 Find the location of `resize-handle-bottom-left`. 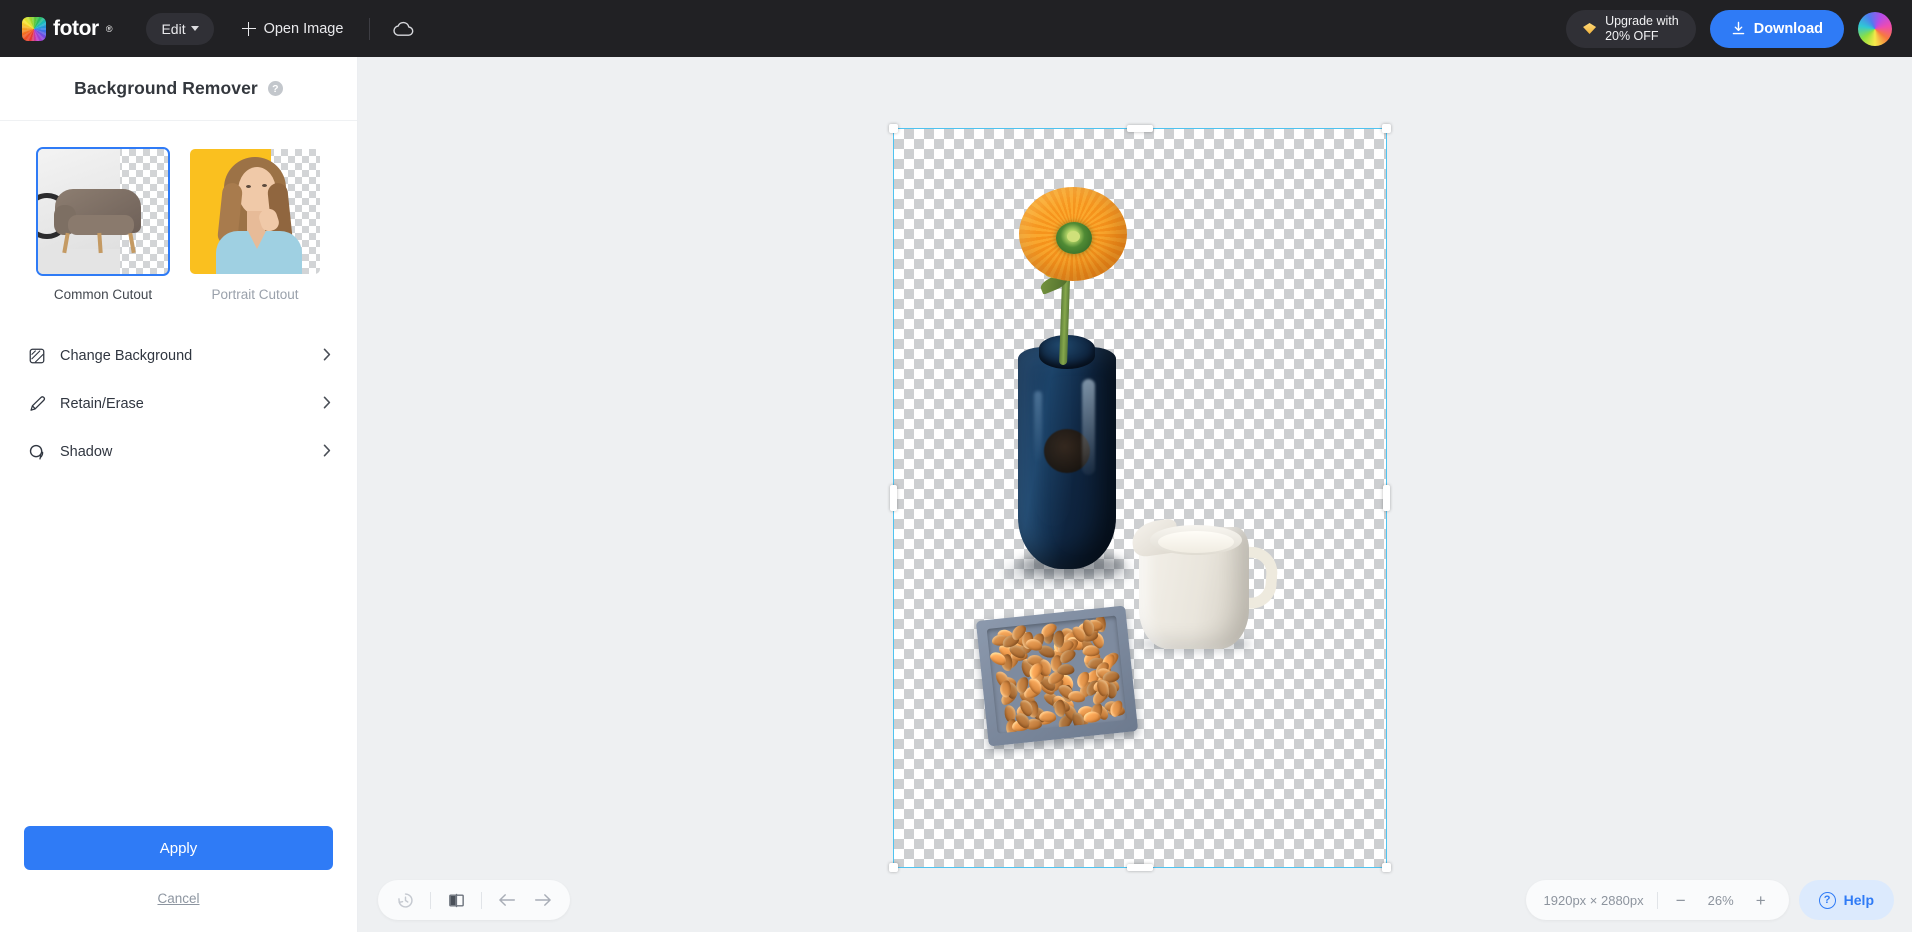

resize-handle-bottom-left is located at coordinates (893, 867).